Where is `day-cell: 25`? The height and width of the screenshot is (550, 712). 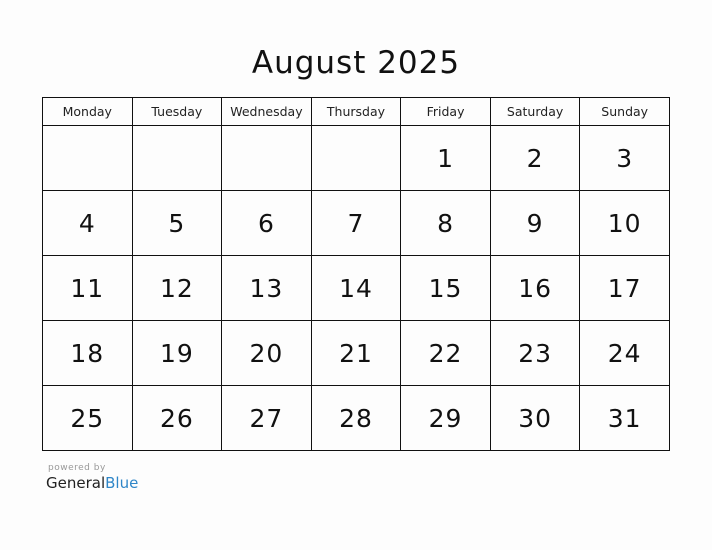 day-cell: 25 is located at coordinates (87, 418).